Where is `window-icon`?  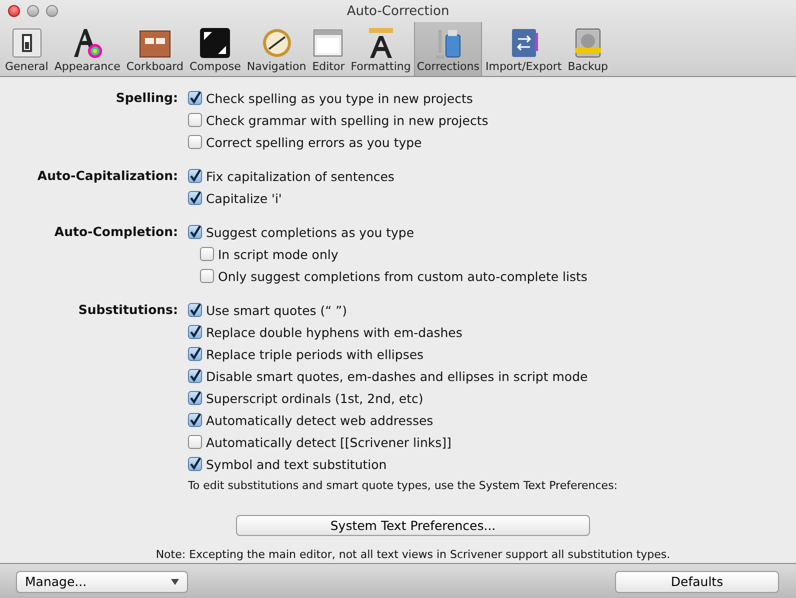
window-icon is located at coordinates (328, 43).